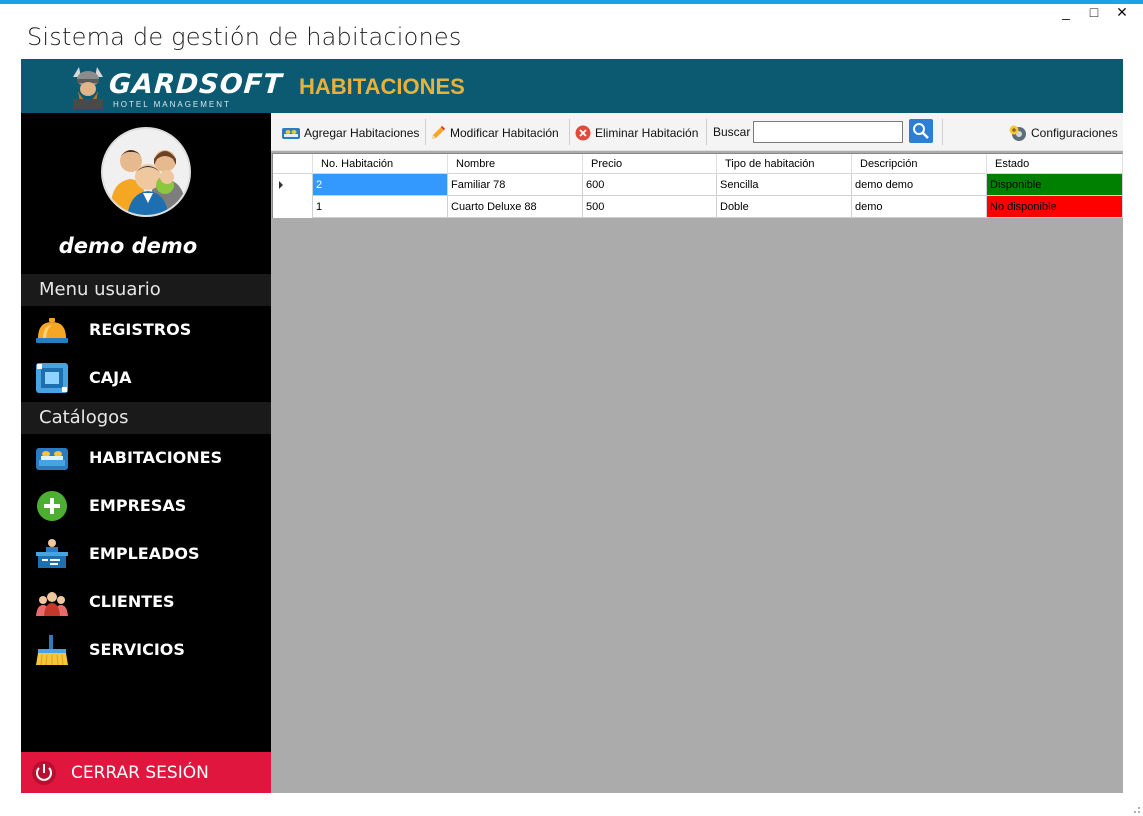  What do you see at coordinates (784, 207) in the screenshot?
I see `cell-tipo: Doble` at bounding box center [784, 207].